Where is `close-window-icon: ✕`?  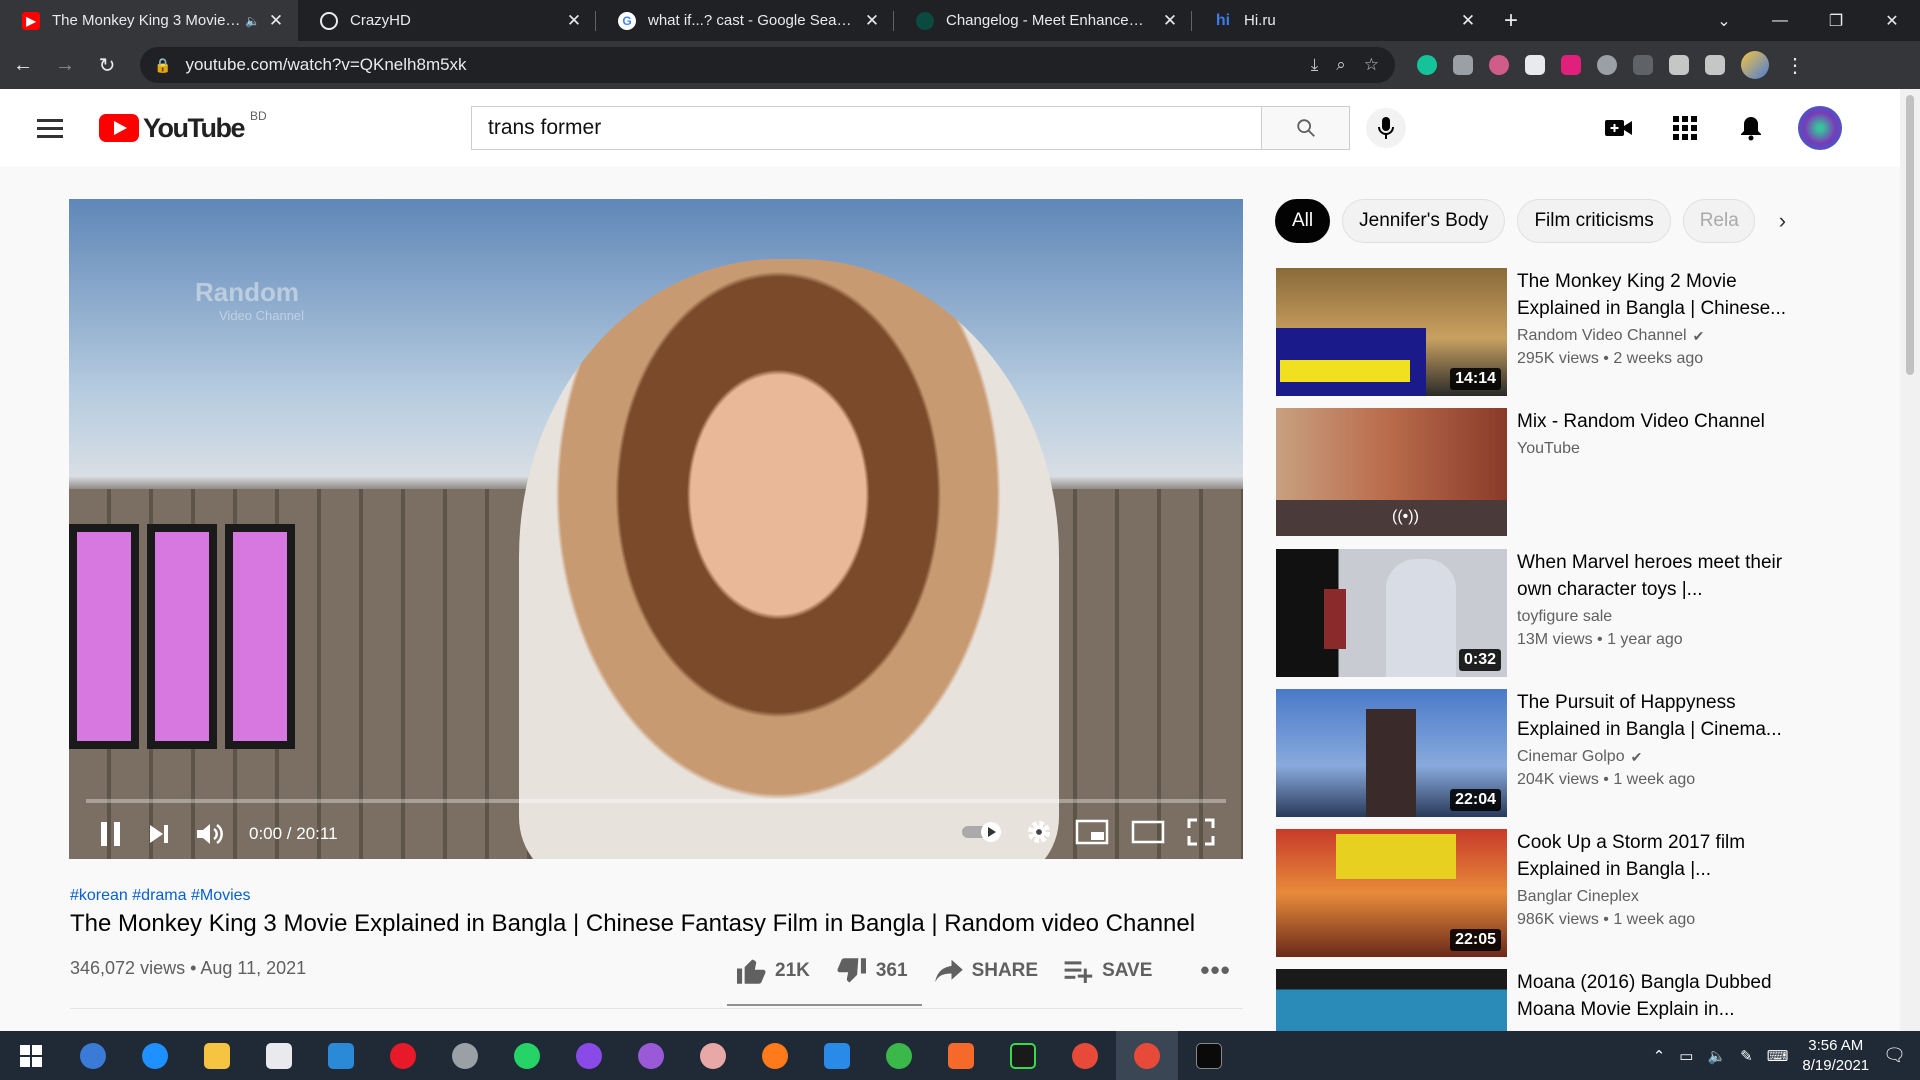 close-window-icon: ✕ is located at coordinates (1892, 21).